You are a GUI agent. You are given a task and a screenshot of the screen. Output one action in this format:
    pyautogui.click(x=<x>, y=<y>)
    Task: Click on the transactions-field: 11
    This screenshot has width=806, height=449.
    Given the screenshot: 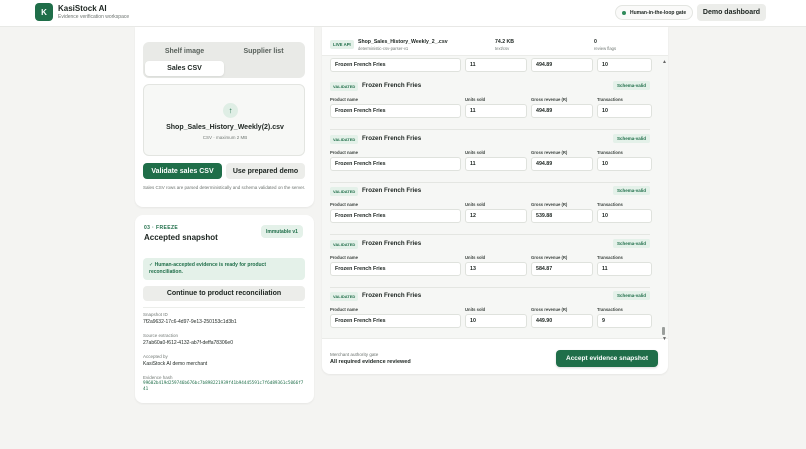 What is the action you would take?
    pyautogui.click(x=624, y=268)
    